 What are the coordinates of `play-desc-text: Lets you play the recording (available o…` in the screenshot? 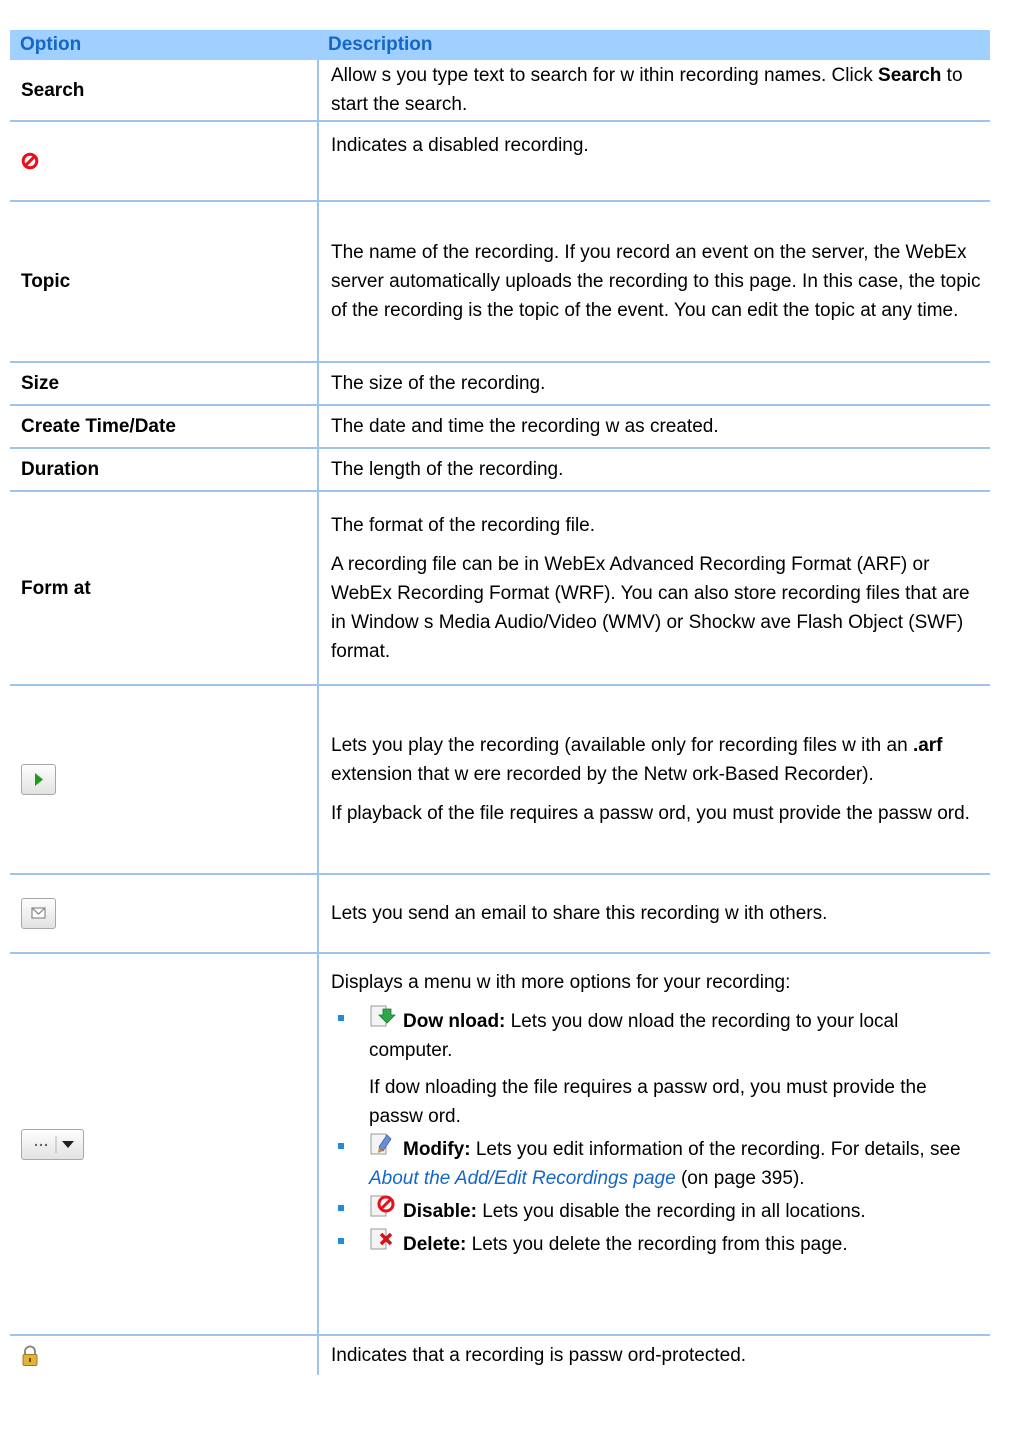 It's located at (619, 745).